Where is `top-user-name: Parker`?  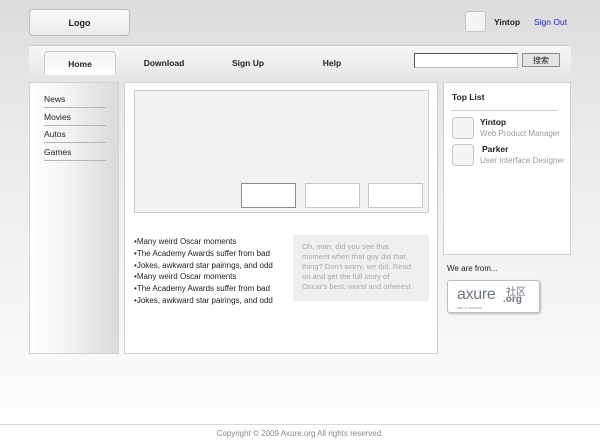
top-user-name: Parker is located at coordinates (495, 149).